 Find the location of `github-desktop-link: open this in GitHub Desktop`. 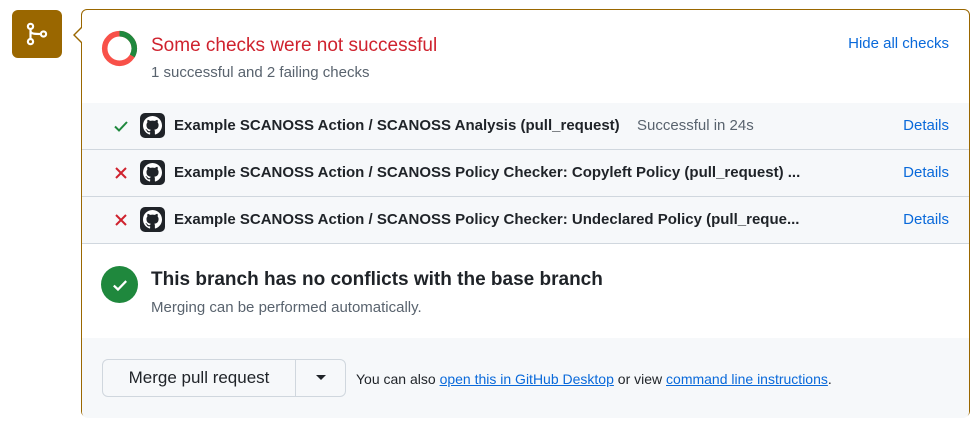

github-desktop-link: open this in GitHub Desktop is located at coordinates (527, 379).